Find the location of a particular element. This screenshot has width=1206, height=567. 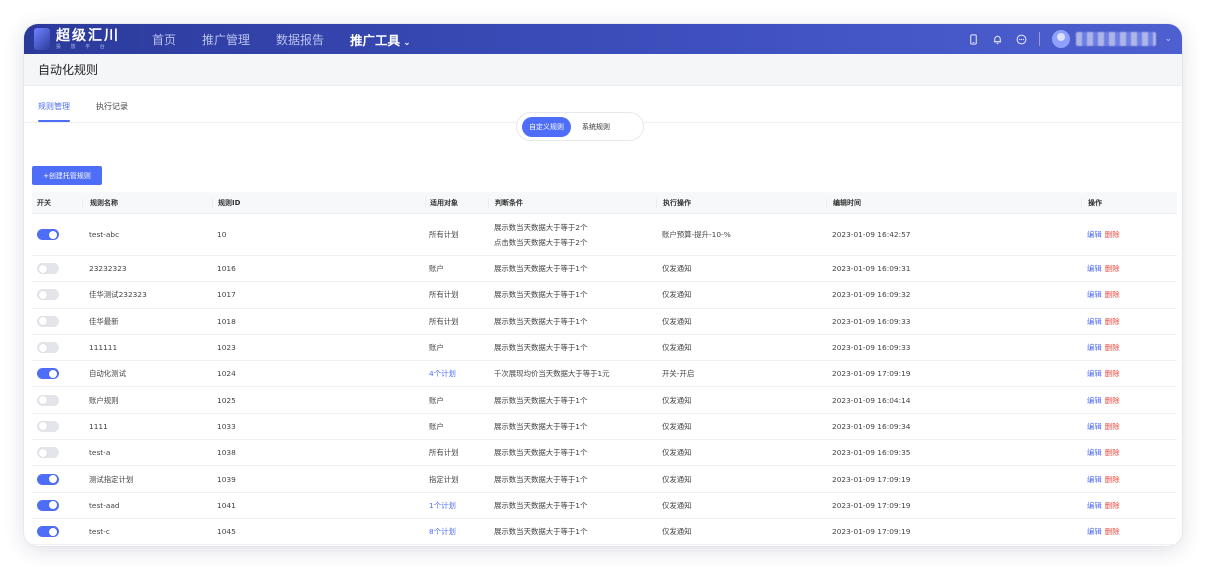

rule-edit-time: 2023-01-09 16:42:57 is located at coordinates (871, 234).